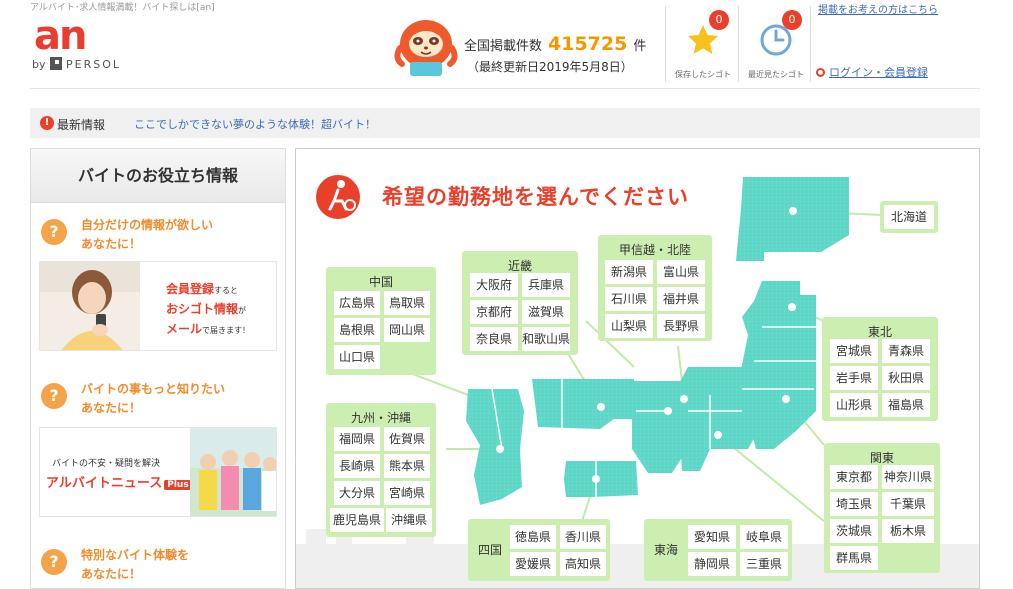 This screenshot has height=589, width=1013. Describe the element at coordinates (764, 564) in the screenshot. I see `pref-button: 三重県` at that location.